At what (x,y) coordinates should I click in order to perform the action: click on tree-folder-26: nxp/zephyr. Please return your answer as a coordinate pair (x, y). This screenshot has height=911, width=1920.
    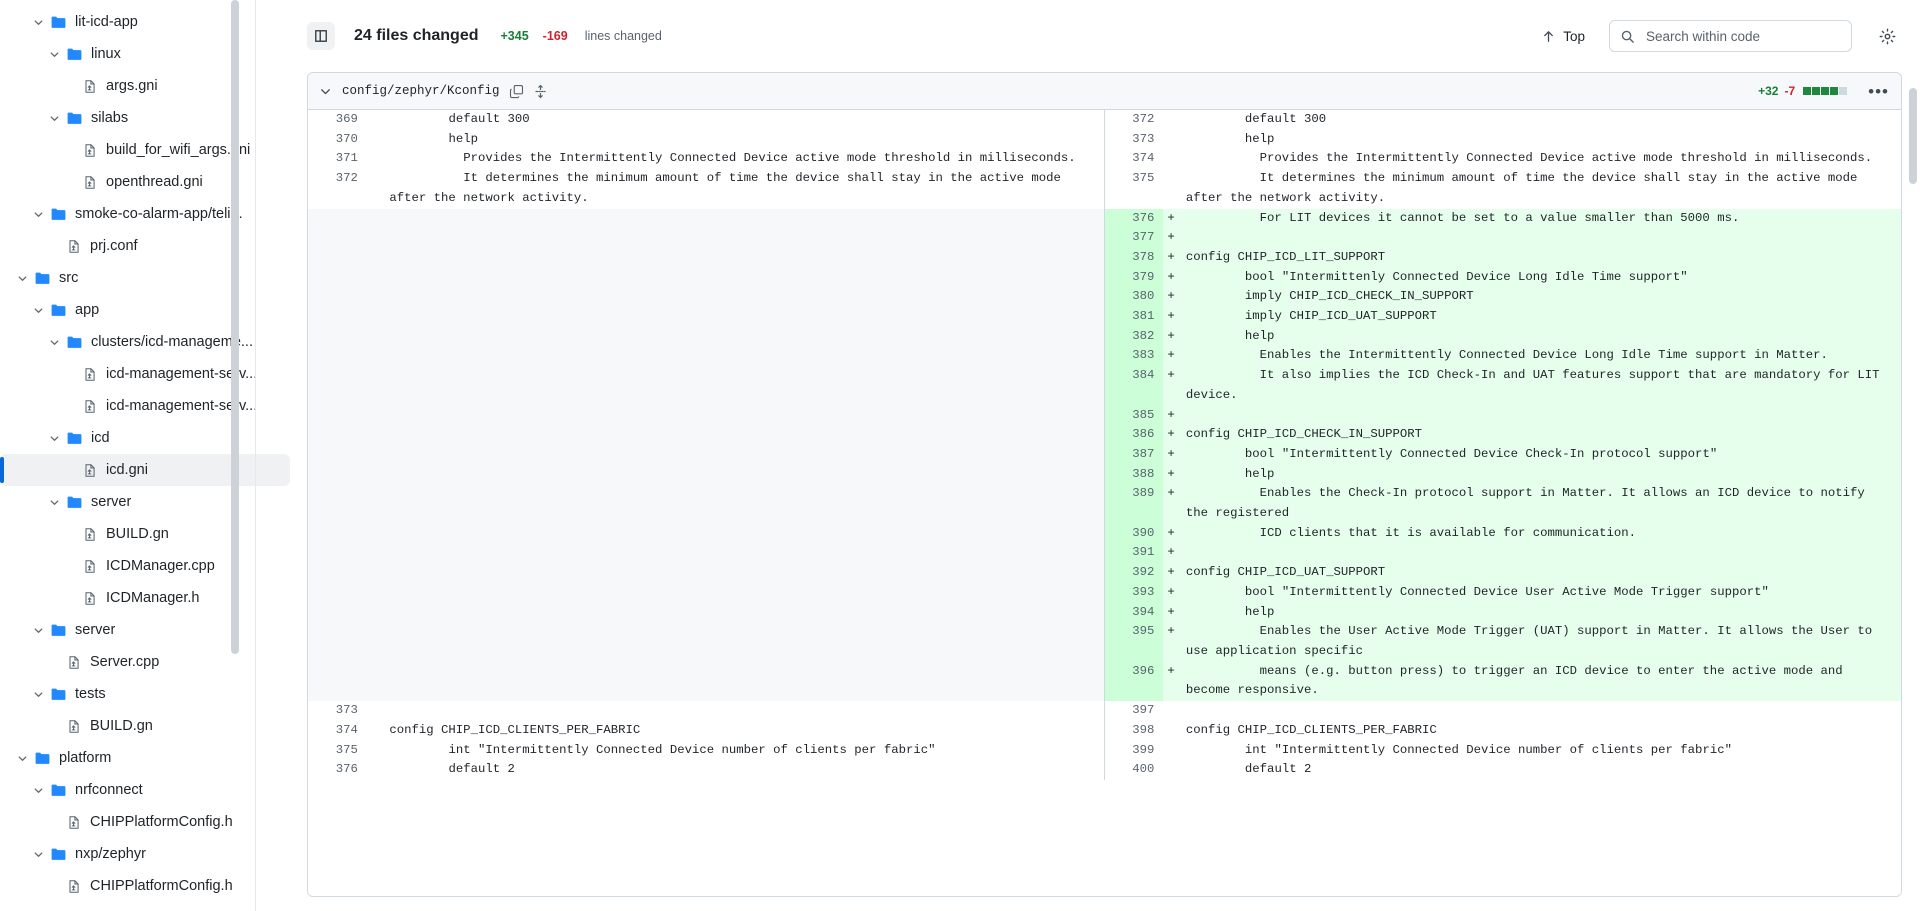
    Looking at the image, I should click on (145, 854).